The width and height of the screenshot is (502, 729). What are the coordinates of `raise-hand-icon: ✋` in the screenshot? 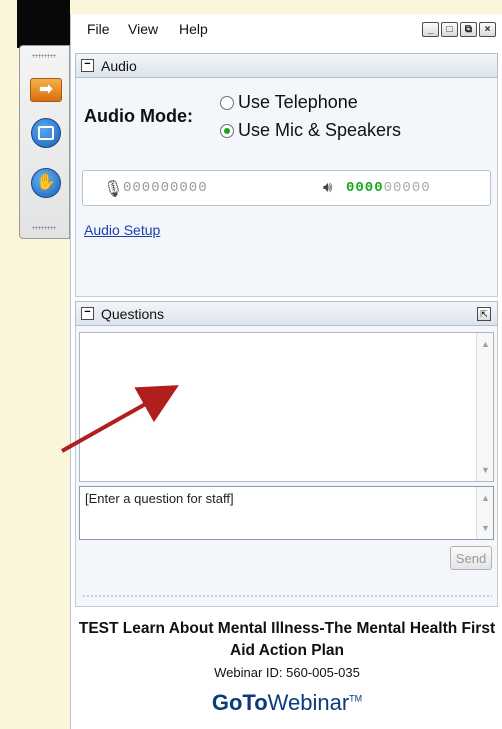 It's located at (46, 183).